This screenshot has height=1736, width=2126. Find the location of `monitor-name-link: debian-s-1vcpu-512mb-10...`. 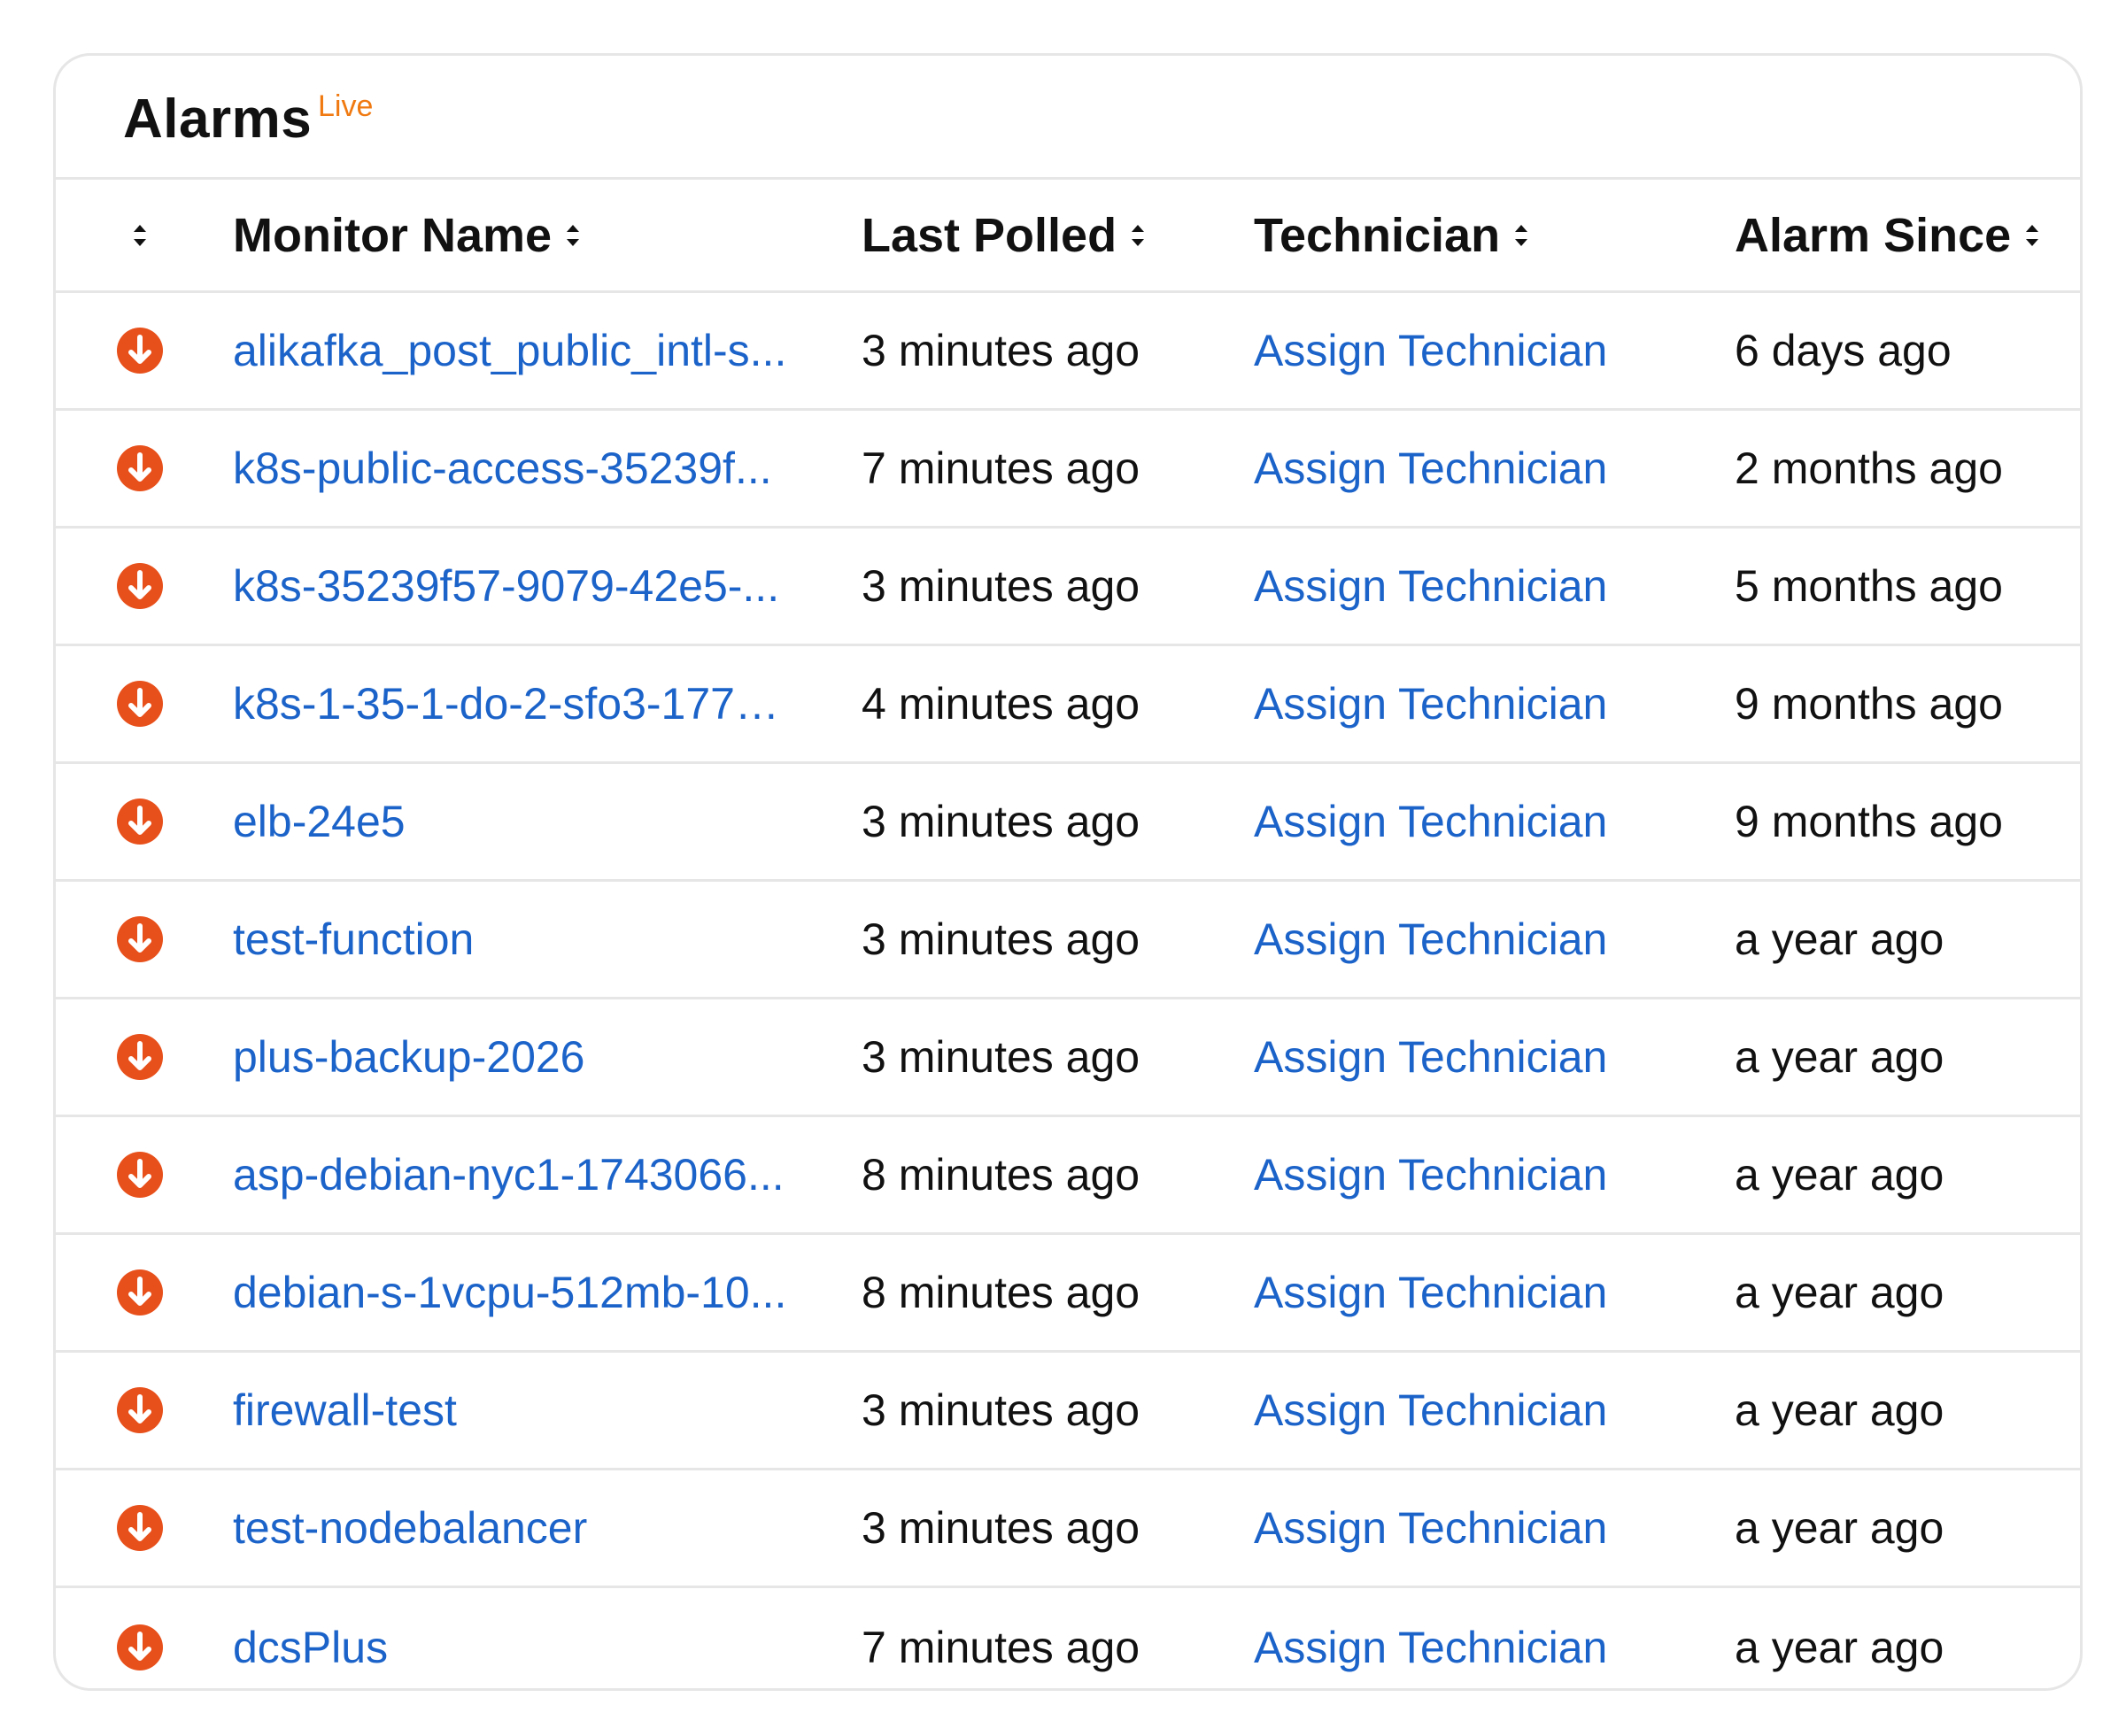

monitor-name-link: debian-s-1vcpu-512mb-10... is located at coordinates (510, 1293).